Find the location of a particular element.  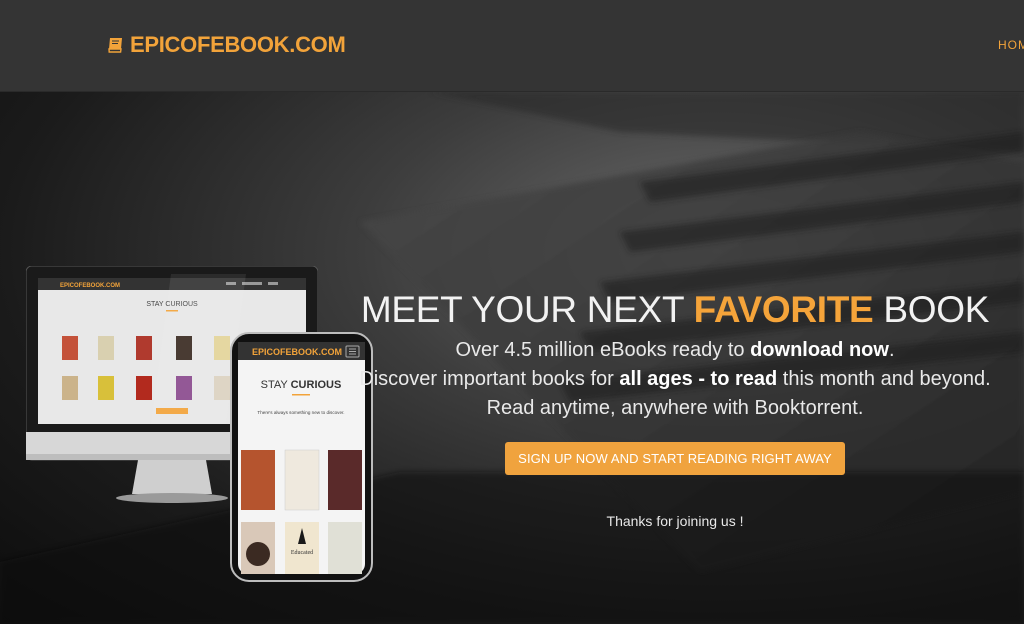

book-icon is located at coordinates (115, 45).